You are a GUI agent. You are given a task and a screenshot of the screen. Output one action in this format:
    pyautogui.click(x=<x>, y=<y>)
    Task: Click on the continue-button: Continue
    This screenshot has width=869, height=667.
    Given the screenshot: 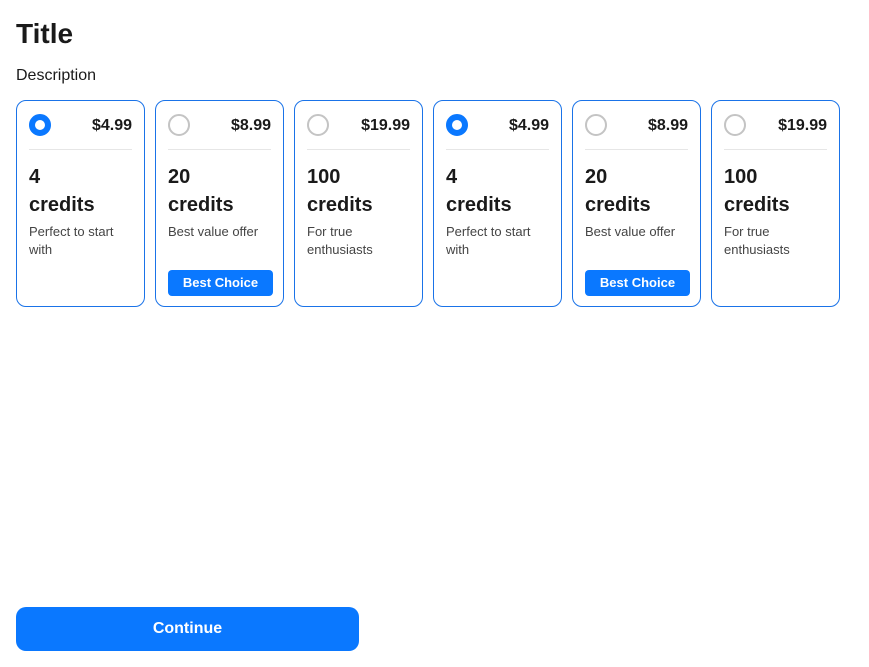 What is the action you would take?
    pyautogui.click(x=187, y=629)
    